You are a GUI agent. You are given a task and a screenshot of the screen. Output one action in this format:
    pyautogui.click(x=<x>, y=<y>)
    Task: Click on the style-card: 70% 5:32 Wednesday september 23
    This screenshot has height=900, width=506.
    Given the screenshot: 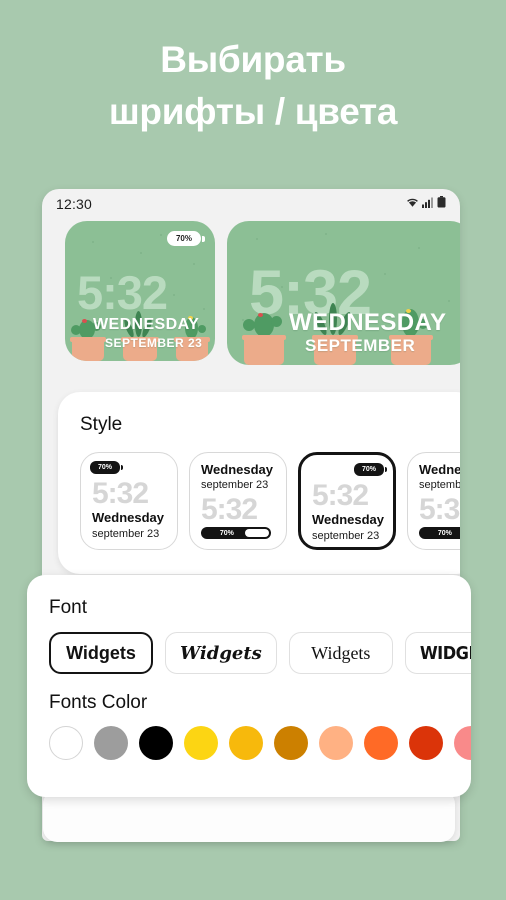 What is the action you would take?
    pyautogui.click(x=129, y=501)
    